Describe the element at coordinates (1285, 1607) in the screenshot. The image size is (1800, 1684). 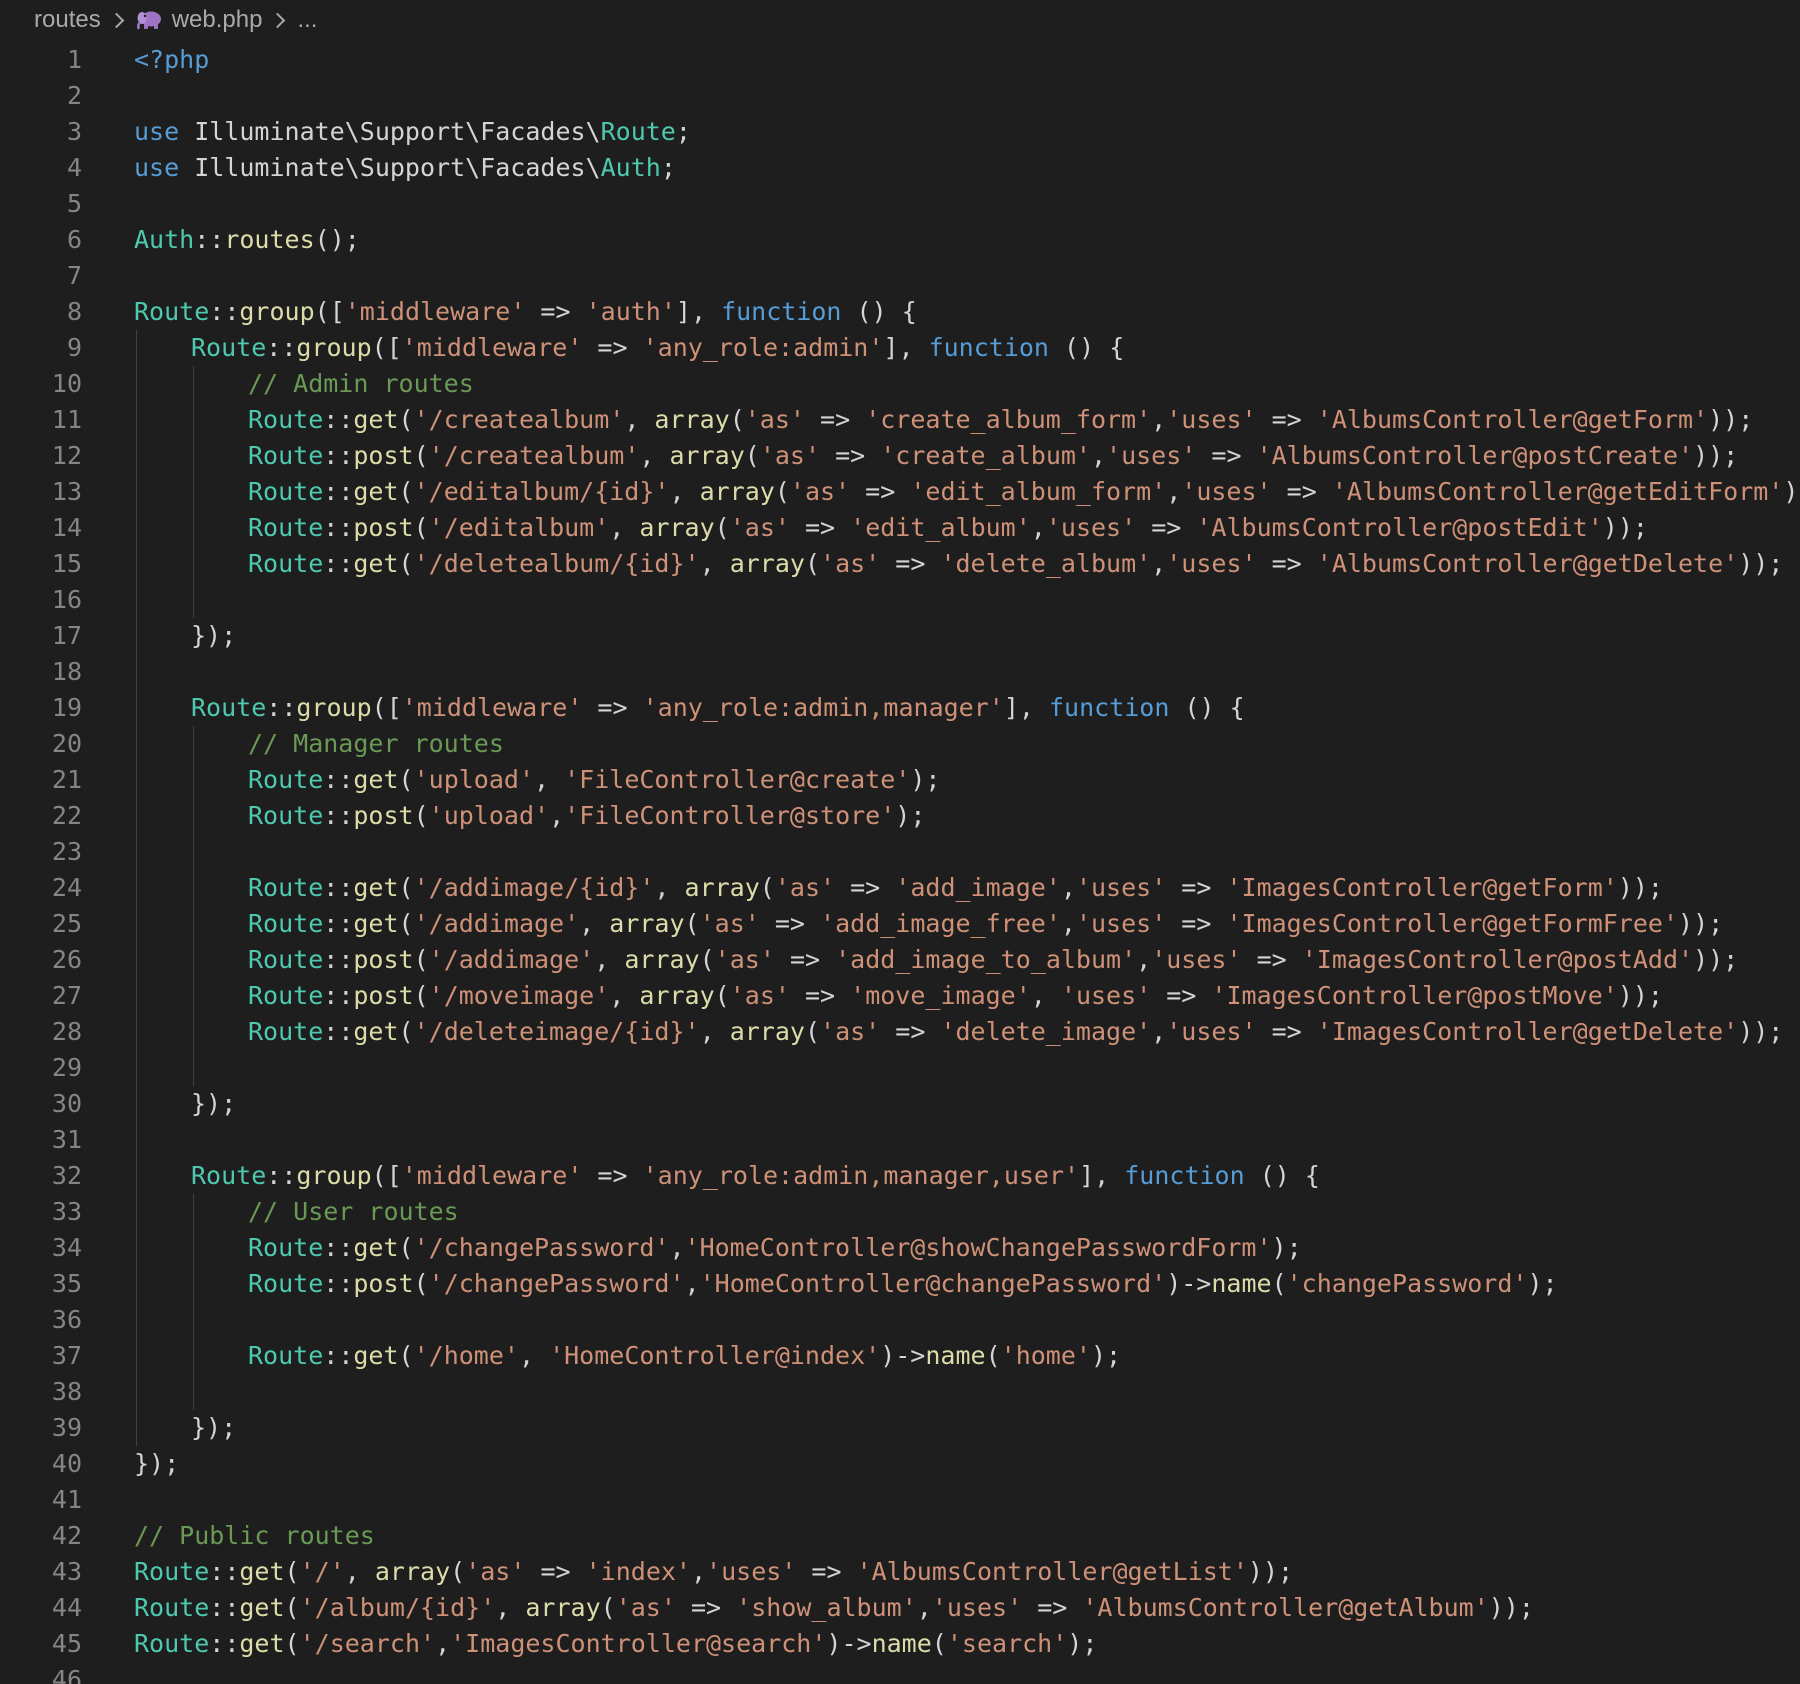
I see `token-string: 'AlbumsController@getAlbum'` at that location.